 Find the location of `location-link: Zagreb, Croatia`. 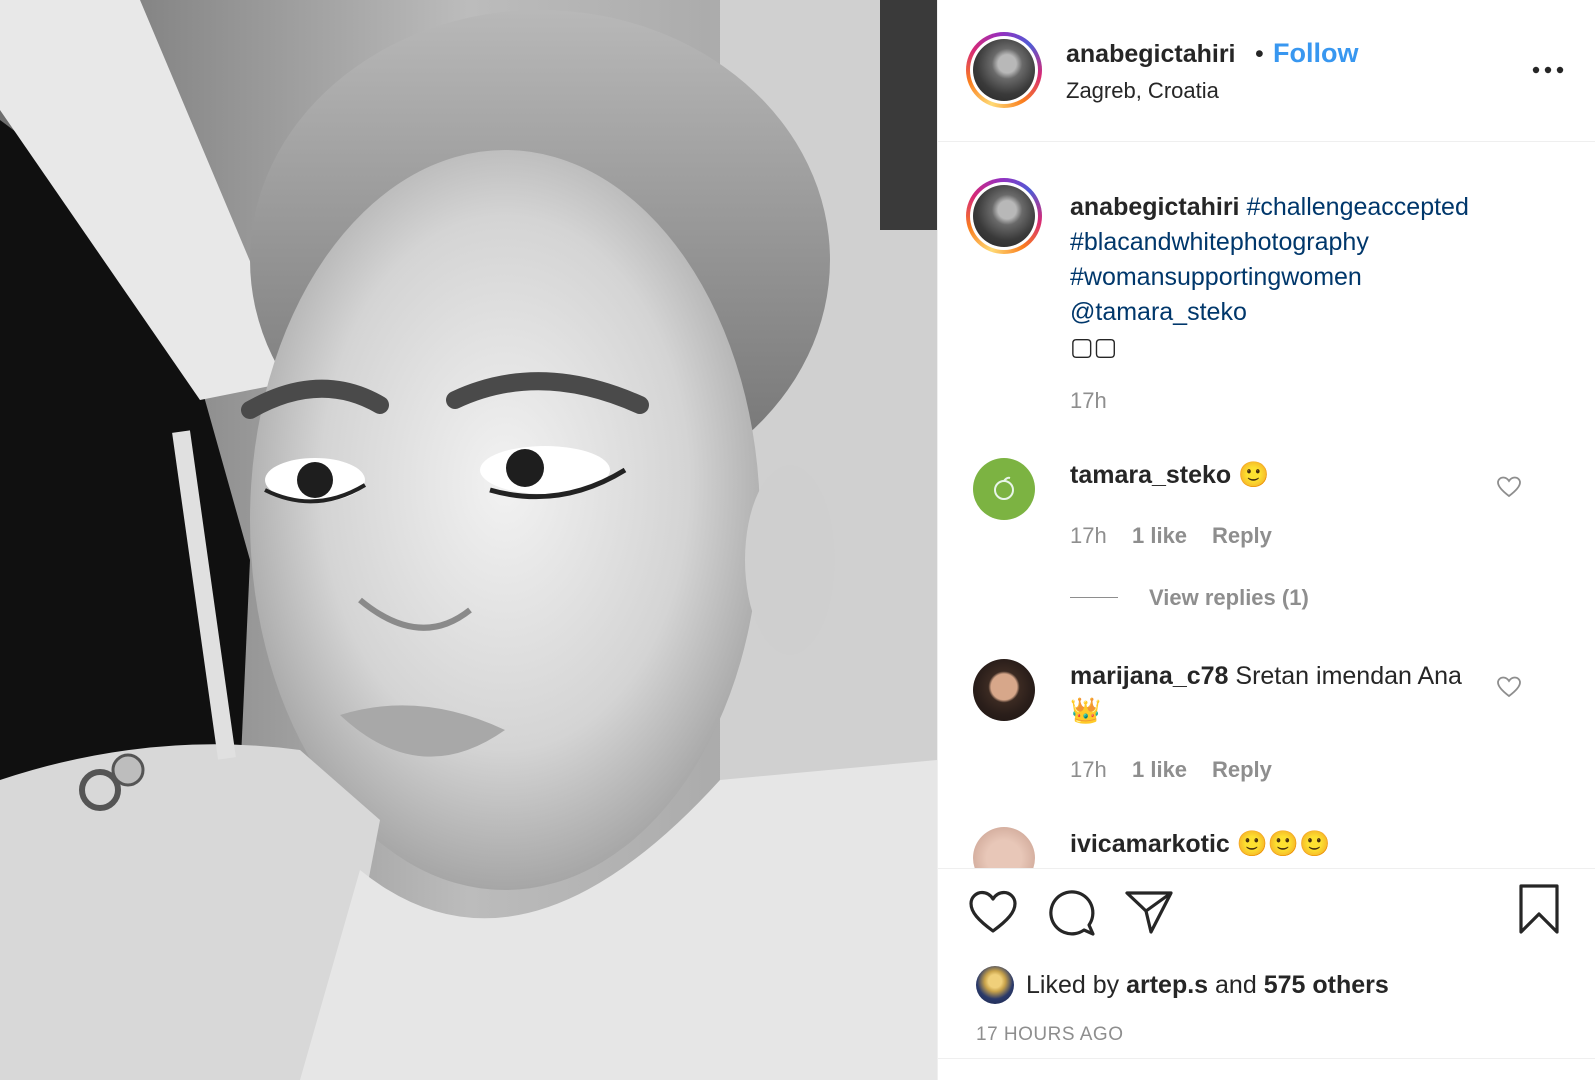

location-link: Zagreb, Croatia is located at coordinates (1142, 91).